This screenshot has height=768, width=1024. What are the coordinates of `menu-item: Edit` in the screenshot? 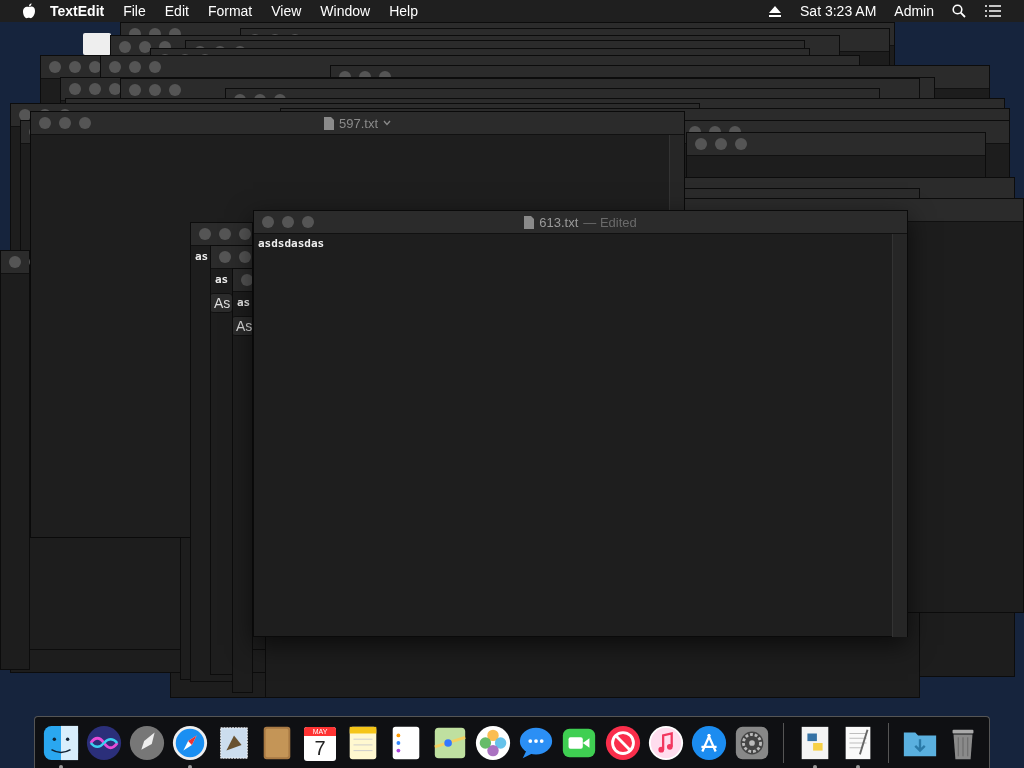 It's located at (176, 11).